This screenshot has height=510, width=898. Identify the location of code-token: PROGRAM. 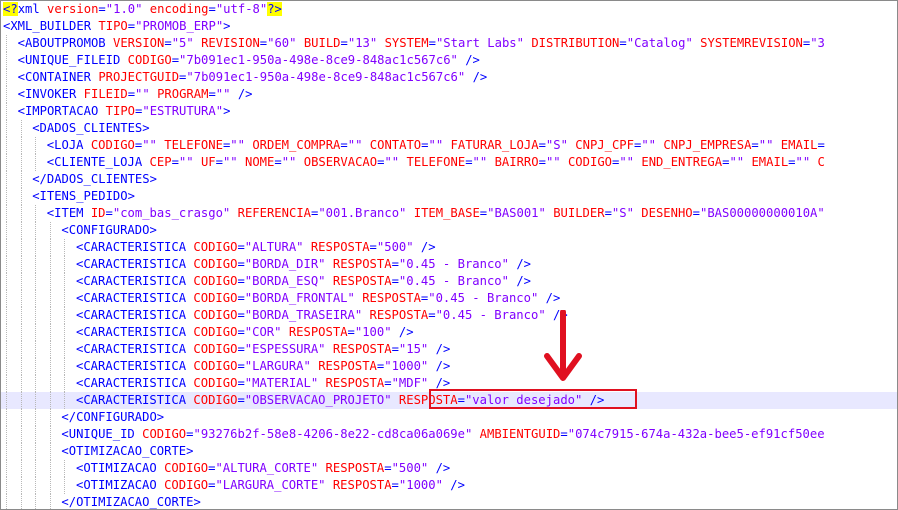
(183, 94).